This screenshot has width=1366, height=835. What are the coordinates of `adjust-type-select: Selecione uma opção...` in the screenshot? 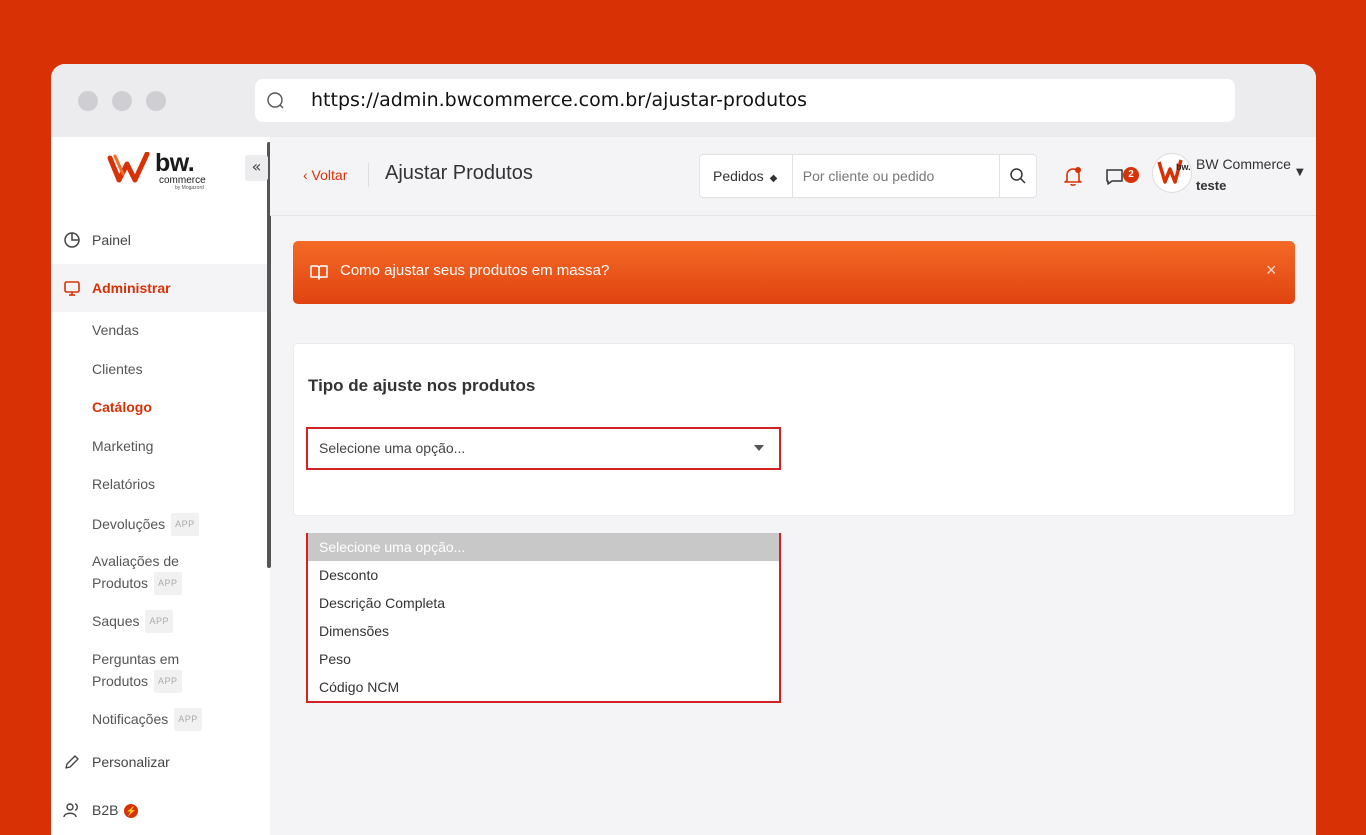 It's located at (543, 448).